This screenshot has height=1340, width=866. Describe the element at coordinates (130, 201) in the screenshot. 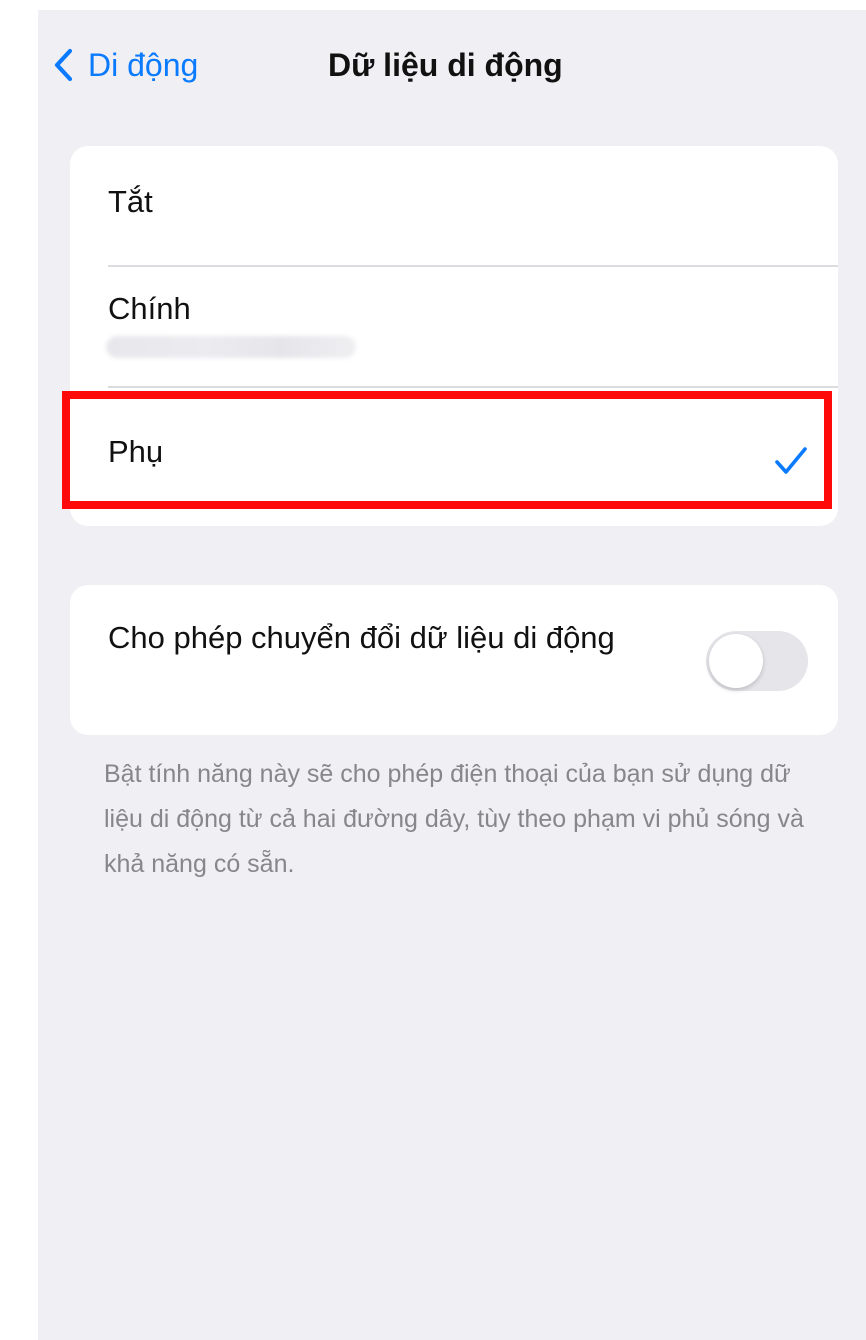

I see `option-off-label: Tắt` at that location.